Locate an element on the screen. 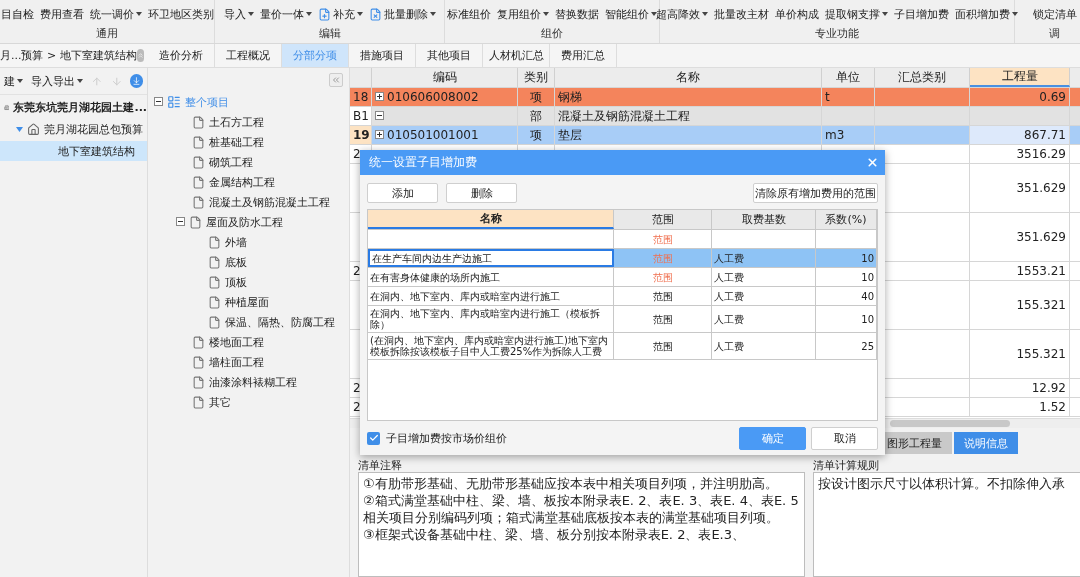 The width and height of the screenshot is (1080, 577). close-icon is located at coordinates (872, 162).